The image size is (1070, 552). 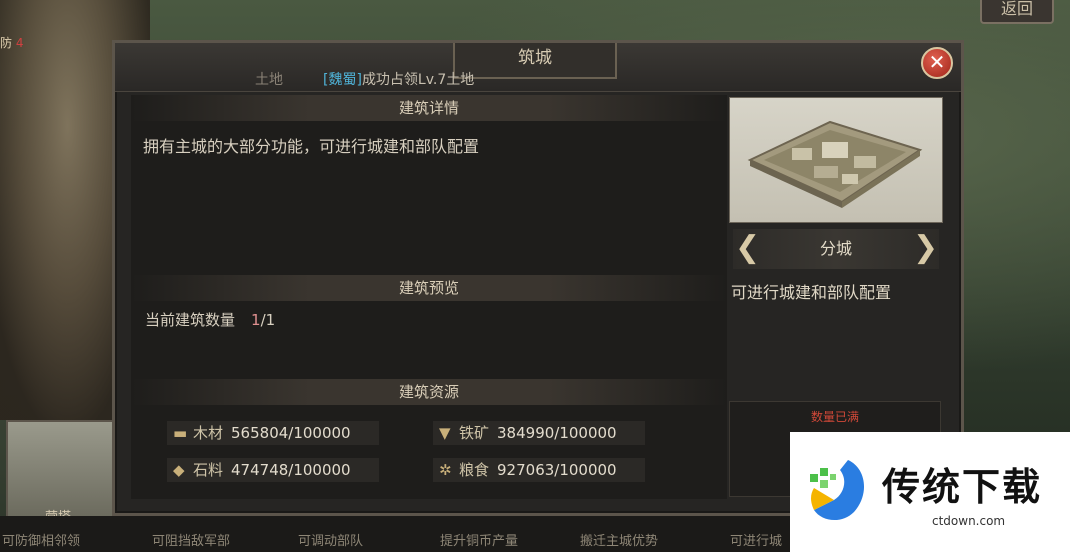 What do you see at coordinates (179, 470) in the screenshot?
I see `stone-icon: ◆` at bounding box center [179, 470].